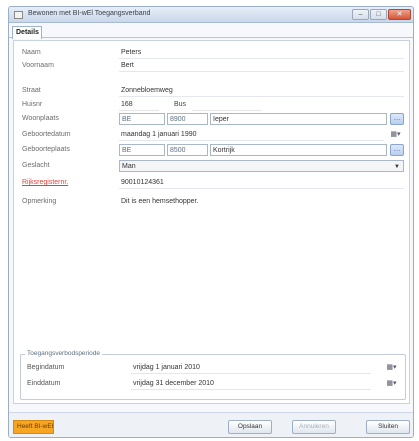  What do you see at coordinates (227, 105) in the screenshot?
I see `bus-field` at bounding box center [227, 105].